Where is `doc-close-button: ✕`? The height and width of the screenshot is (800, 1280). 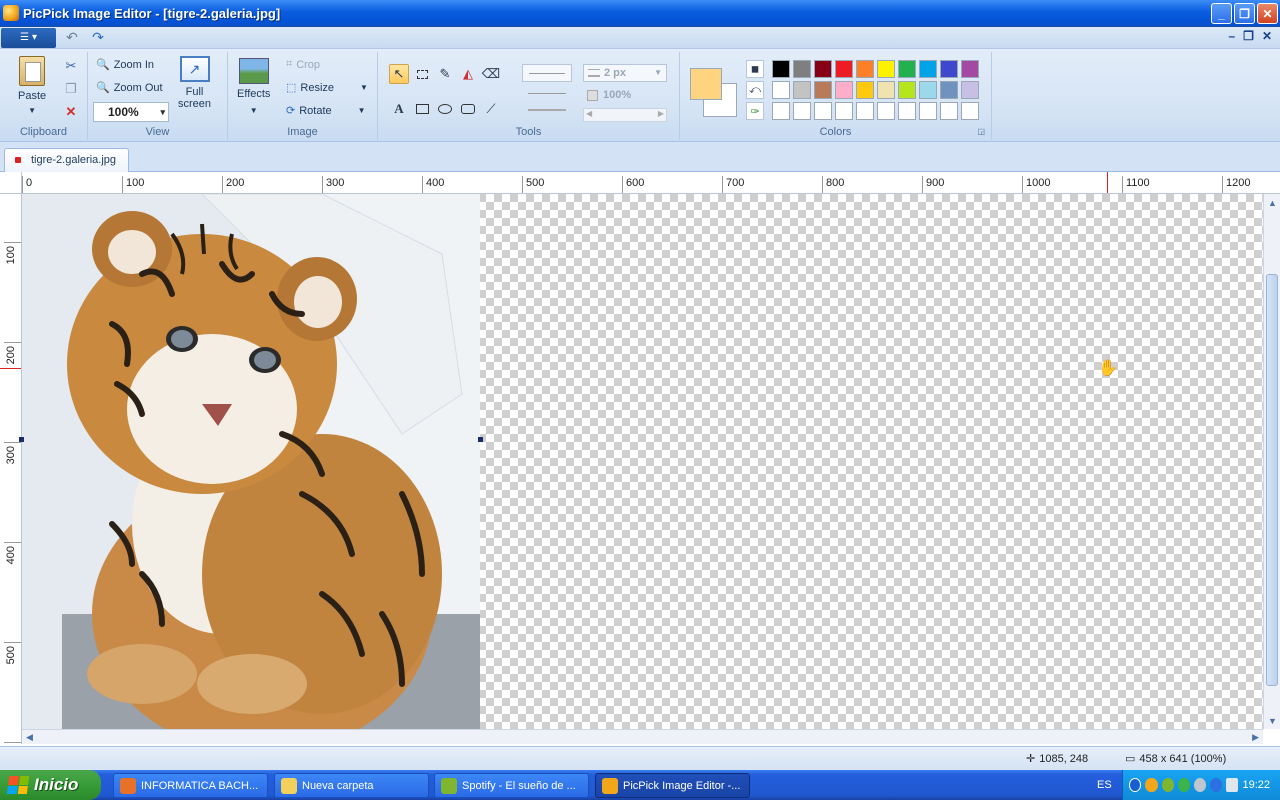
doc-close-button: ✕ is located at coordinates (1267, 36).